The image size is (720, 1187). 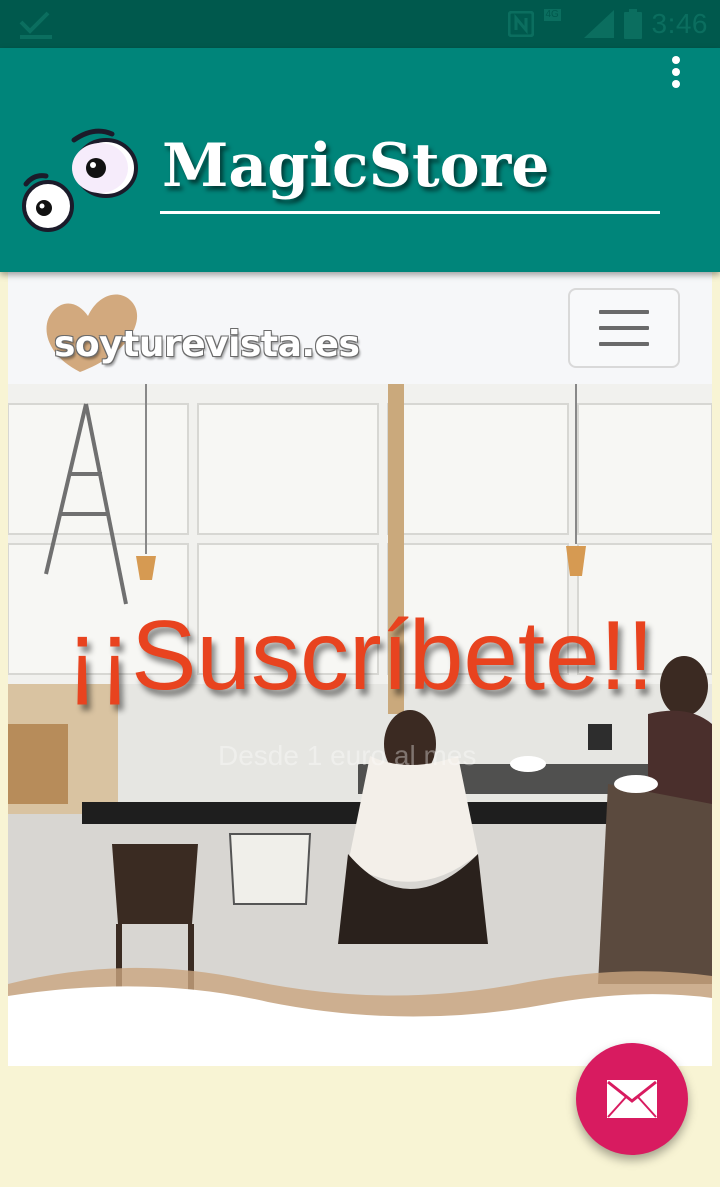 I want to click on status-time: 3:46, so click(x=679, y=23).